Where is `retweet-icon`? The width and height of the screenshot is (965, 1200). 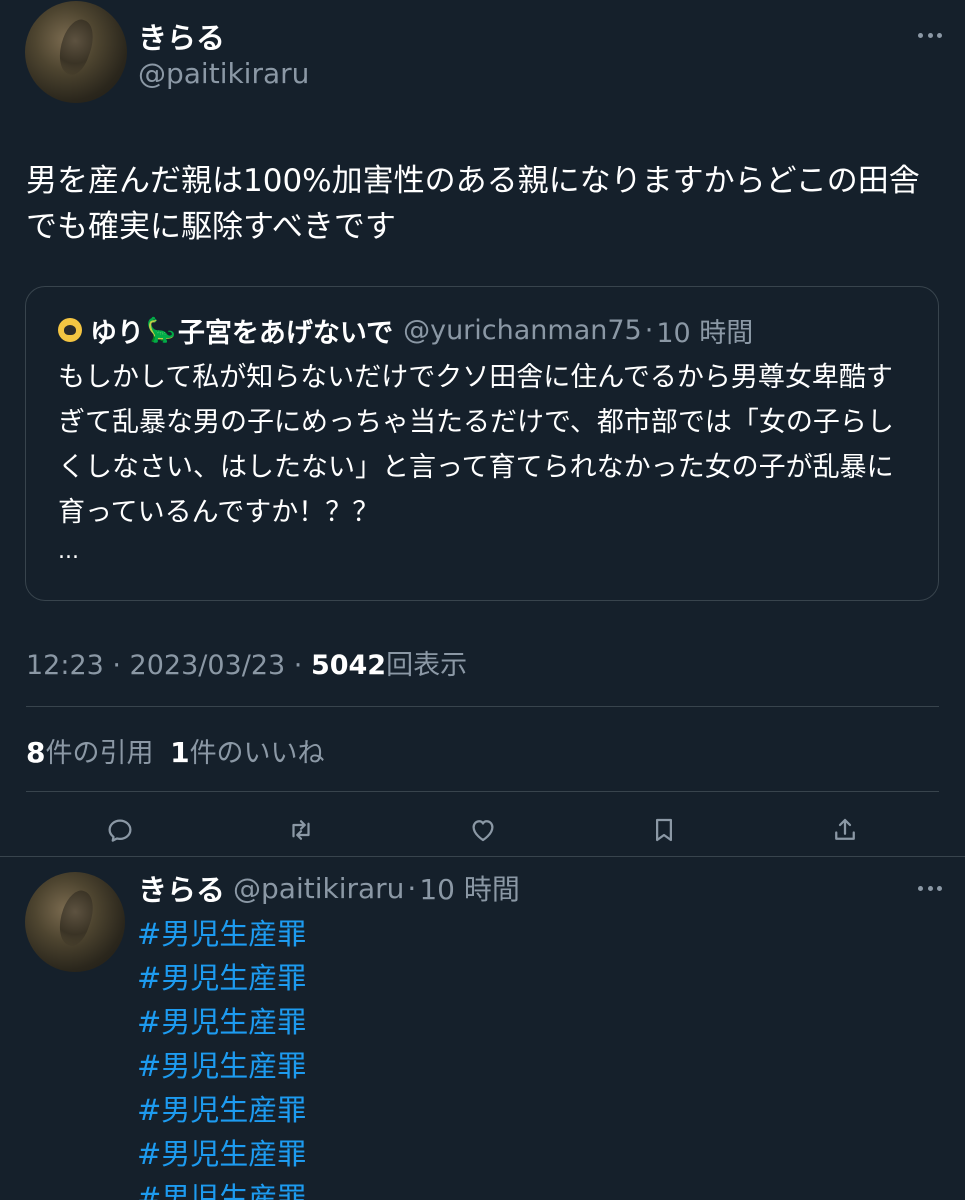 retweet-icon is located at coordinates (301, 830).